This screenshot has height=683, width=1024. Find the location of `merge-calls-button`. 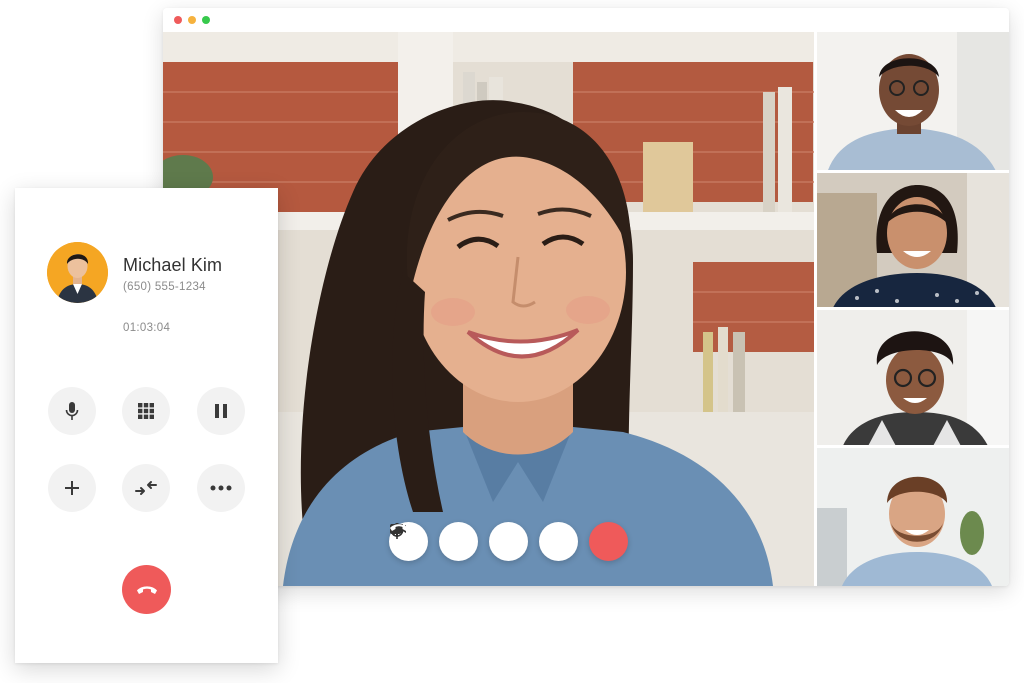

merge-calls-button is located at coordinates (146, 488).